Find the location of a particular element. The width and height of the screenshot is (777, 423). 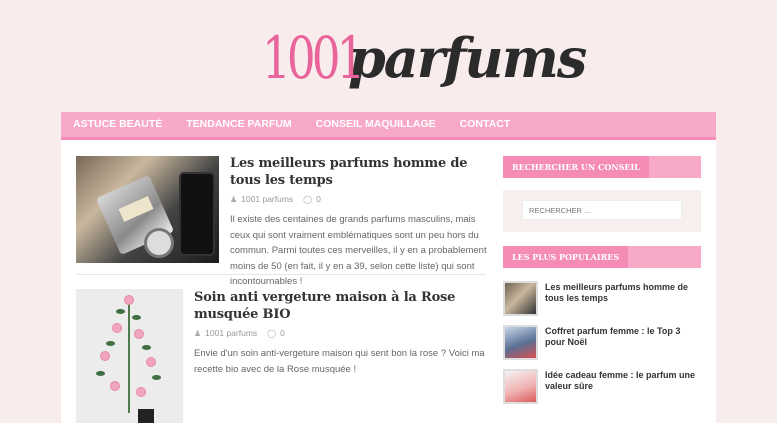

stem-image is located at coordinates (129, 355).